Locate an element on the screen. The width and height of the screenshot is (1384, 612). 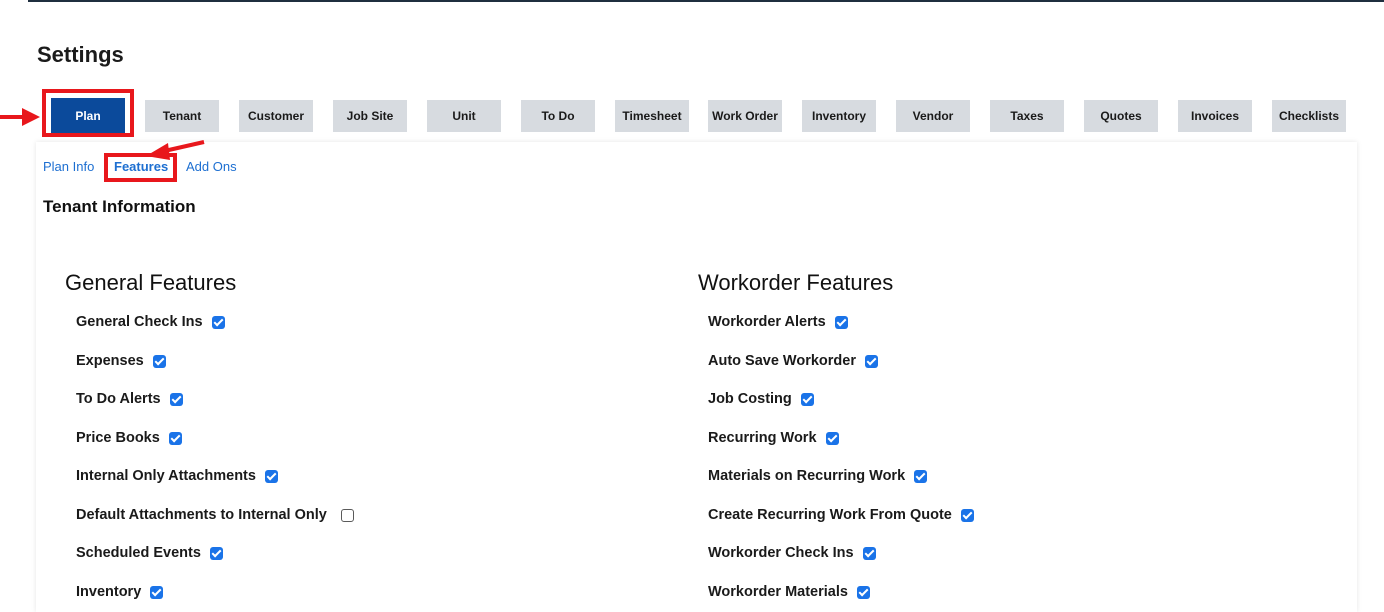
tab-unit: Unit is located at coordinates (464, 116).